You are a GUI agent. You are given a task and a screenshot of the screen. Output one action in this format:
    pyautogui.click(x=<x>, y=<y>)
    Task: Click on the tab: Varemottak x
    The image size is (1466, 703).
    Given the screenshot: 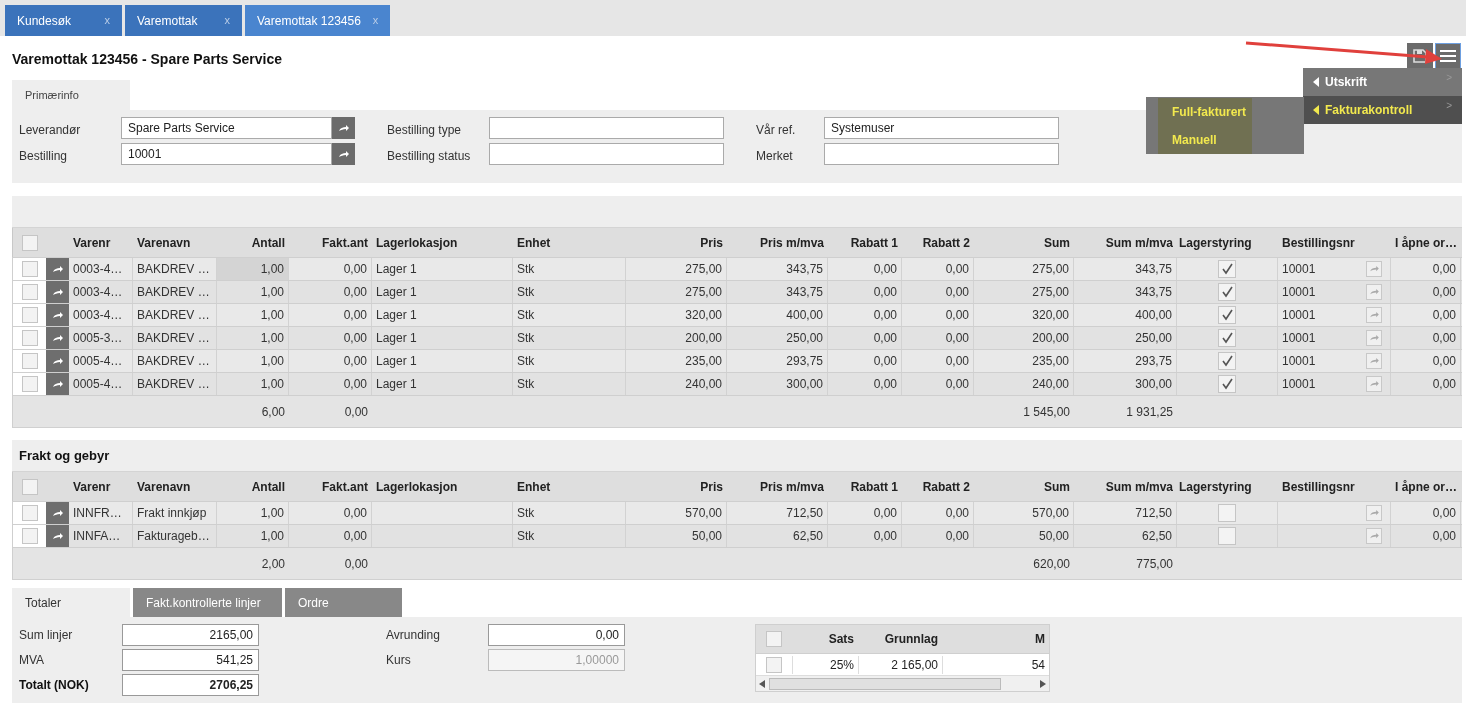 What is the action you would take?
    pyautogui.click(x=183, y=20)
    